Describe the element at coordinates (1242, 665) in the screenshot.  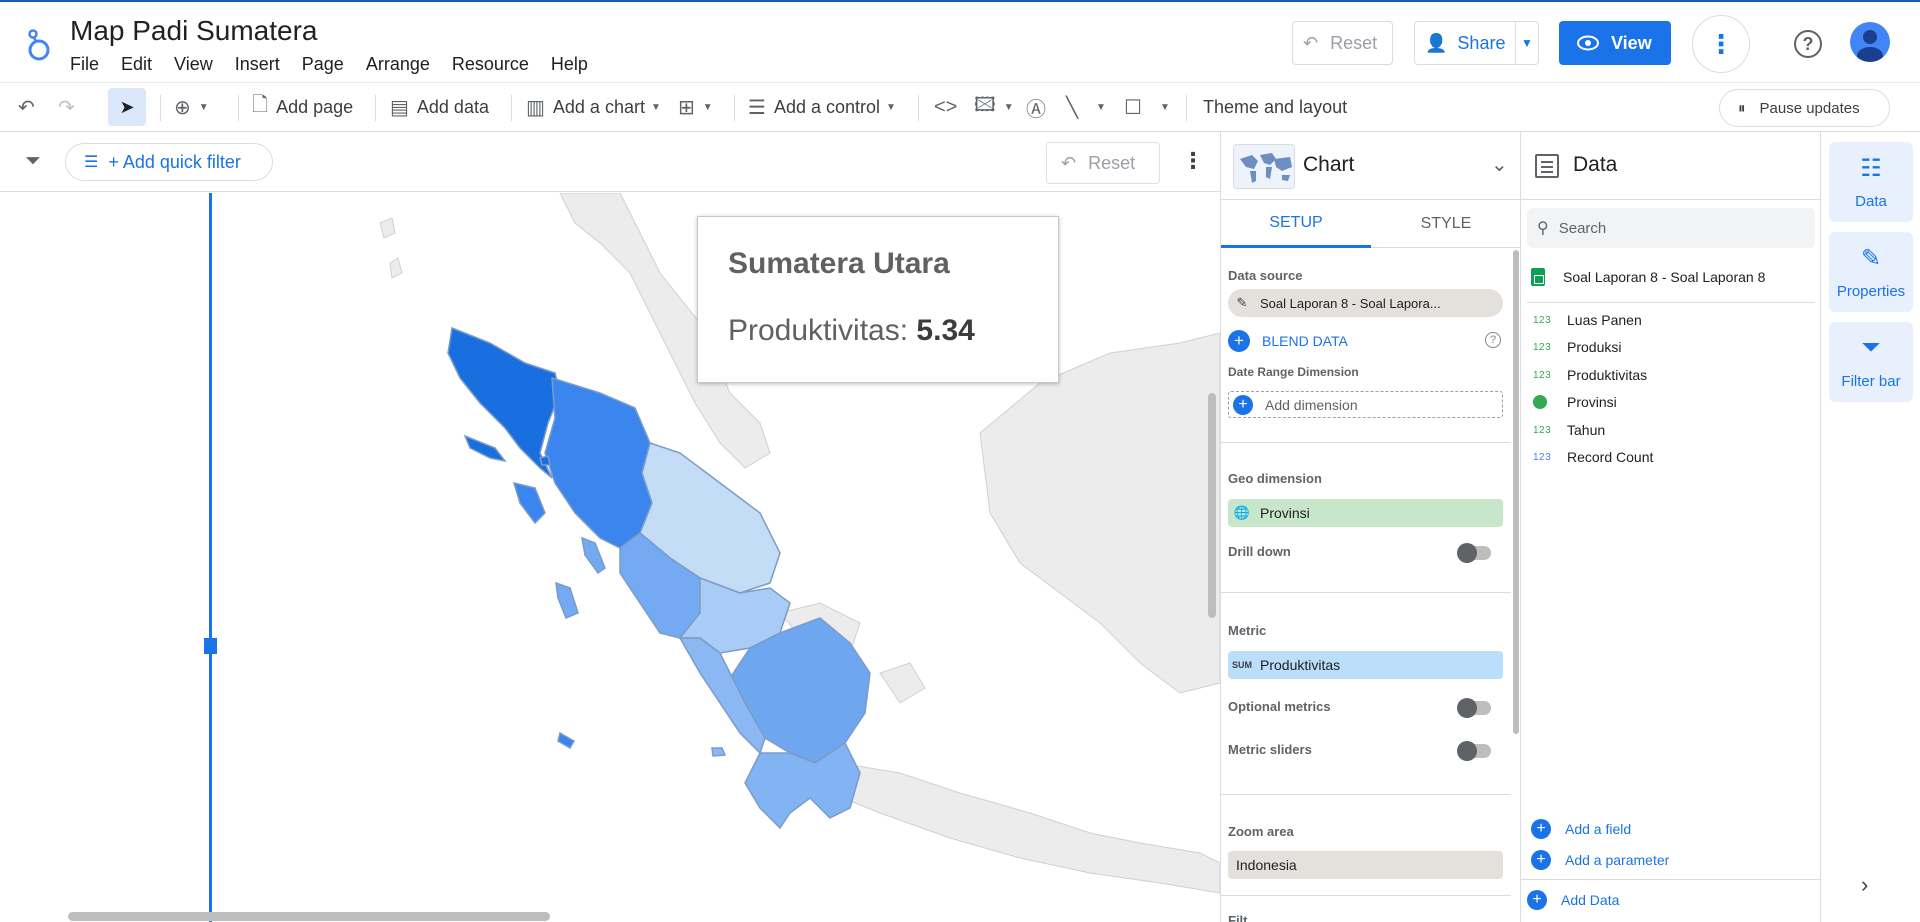
I see `sum-aggregation-badge: SUM` at that location.